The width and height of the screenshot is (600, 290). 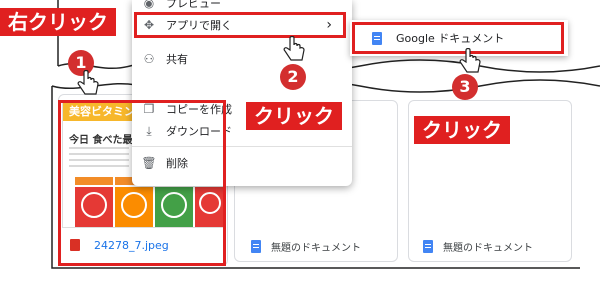 What do you see at coordinates (149, 59) in the screenshot?
I see `add-person-icon: ⚇` at bounding box center [149, 59].